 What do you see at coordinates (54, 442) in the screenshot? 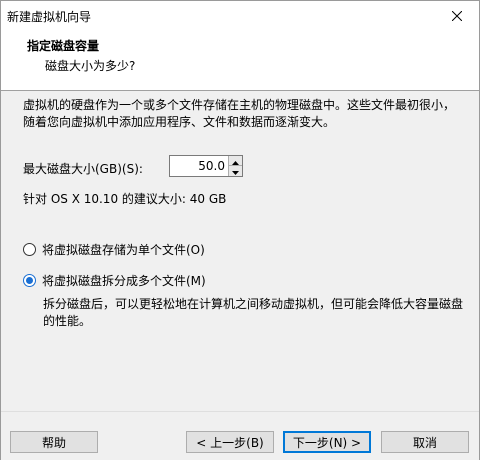
I see `help-button: 帮助` at bounding box center [54, 442].